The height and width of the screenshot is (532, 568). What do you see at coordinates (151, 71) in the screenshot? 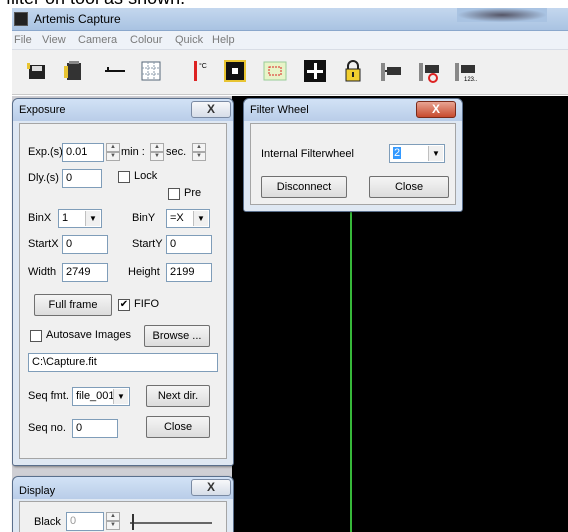
I see `grid-icon` at bounding box center [151, 71].